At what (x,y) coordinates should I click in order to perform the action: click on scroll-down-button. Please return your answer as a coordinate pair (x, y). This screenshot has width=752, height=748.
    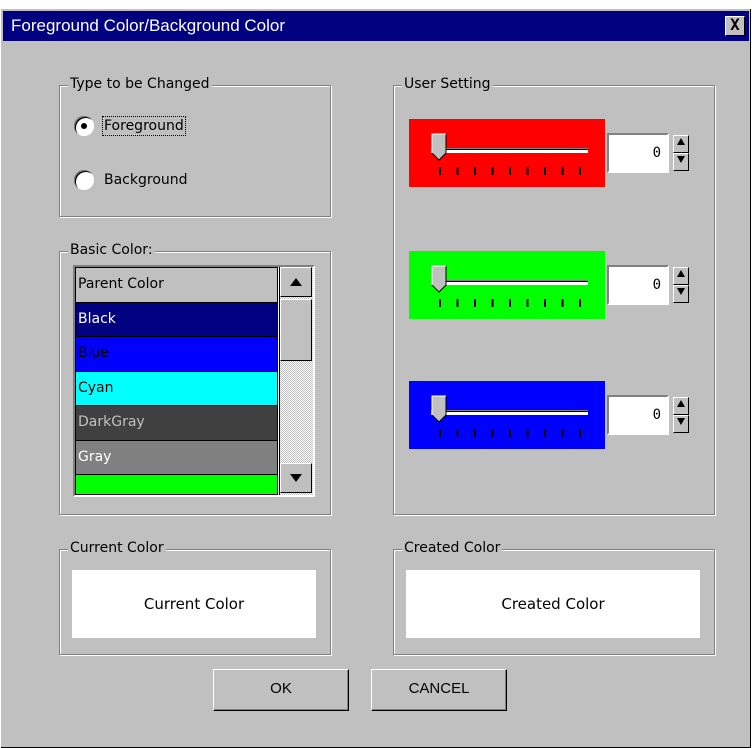
    Looking at the image, I should click on (296, 478).